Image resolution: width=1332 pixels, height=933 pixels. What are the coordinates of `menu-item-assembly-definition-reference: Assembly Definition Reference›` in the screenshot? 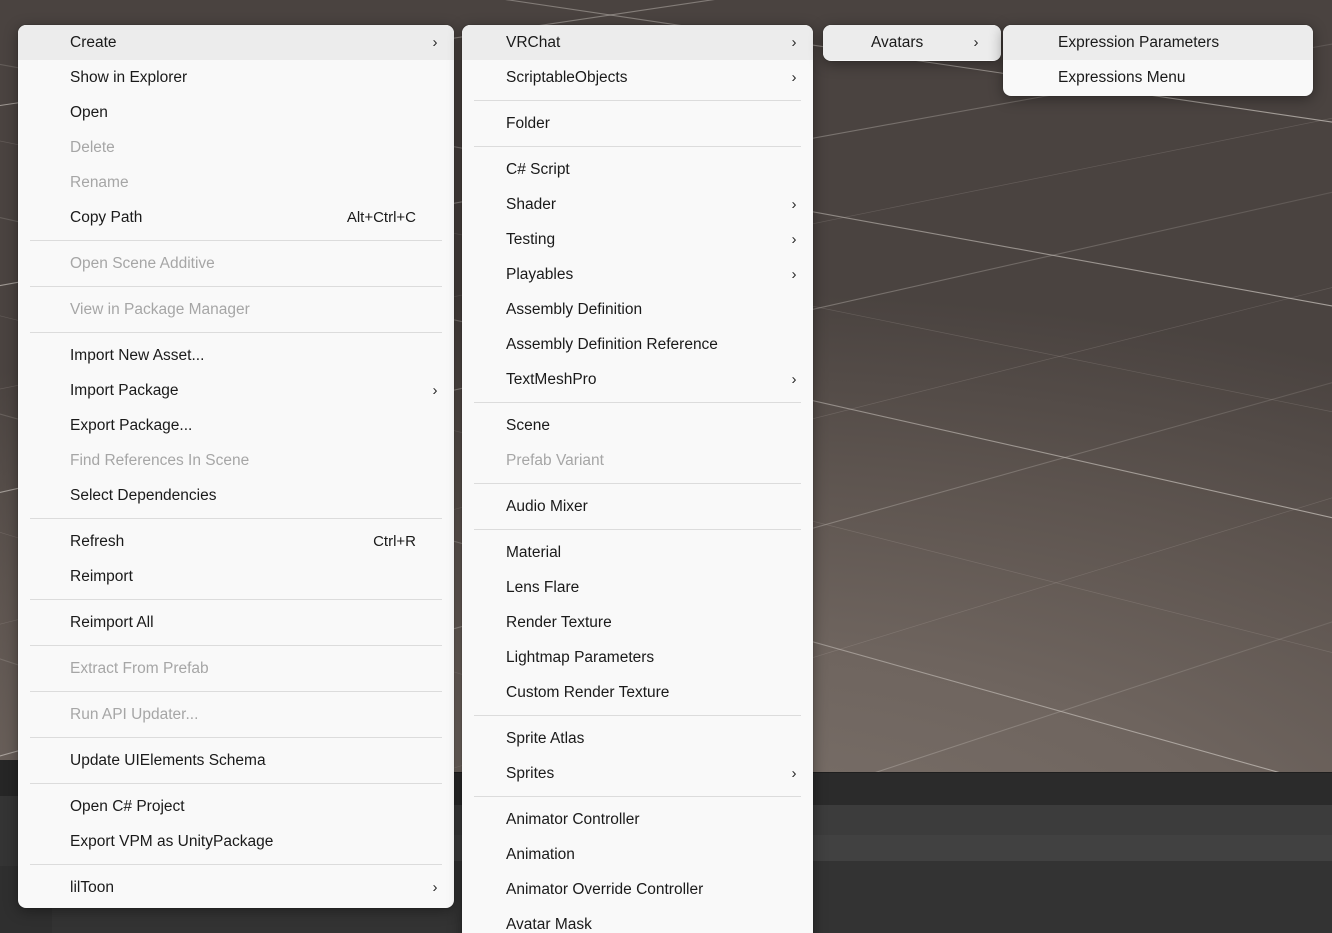 It's located at (637, 344).